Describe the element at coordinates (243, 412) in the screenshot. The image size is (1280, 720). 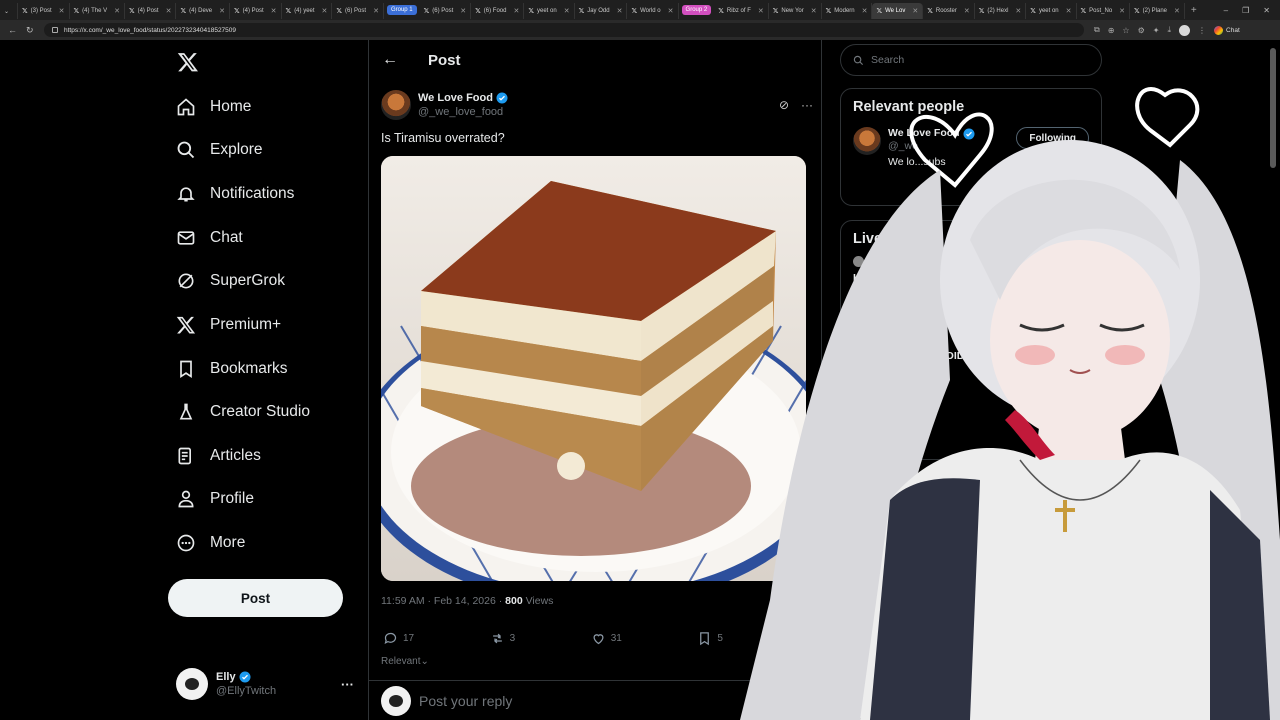
I see `sidebar-item-creator-studio: Creator Studio` at that location.